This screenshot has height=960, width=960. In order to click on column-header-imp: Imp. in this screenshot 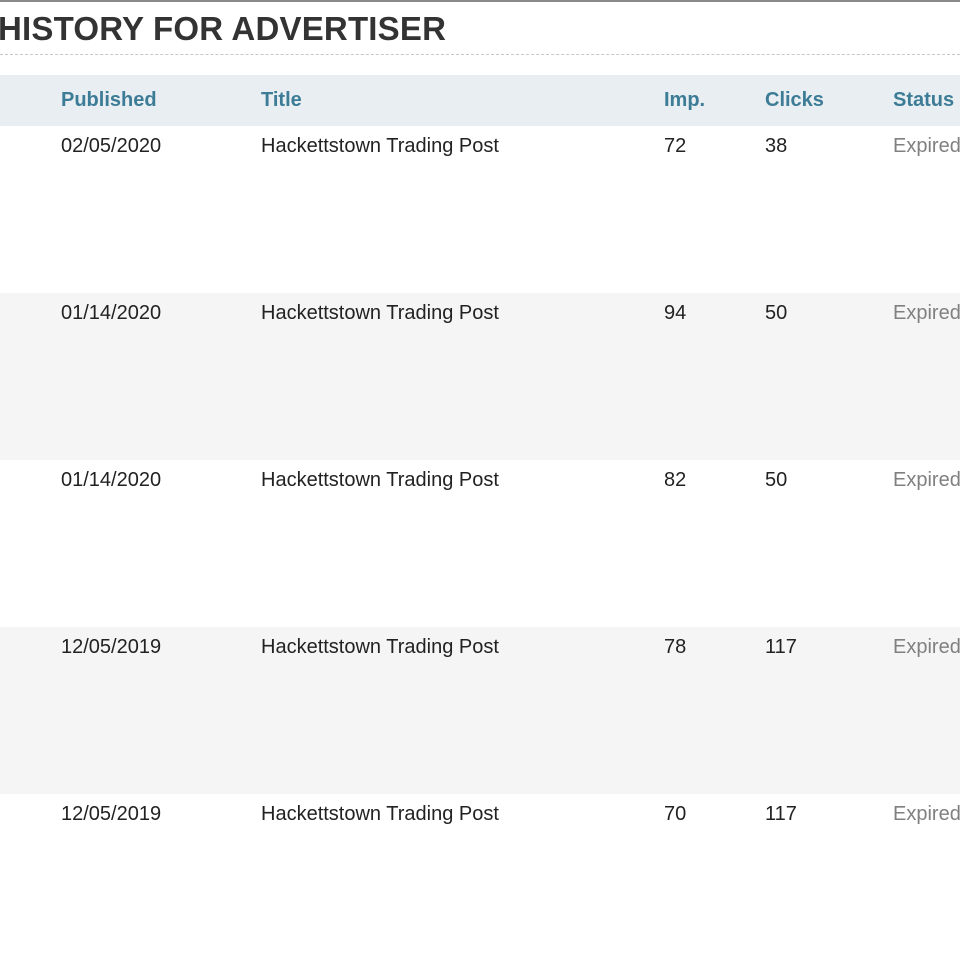, I will do `click(684, 100)`.